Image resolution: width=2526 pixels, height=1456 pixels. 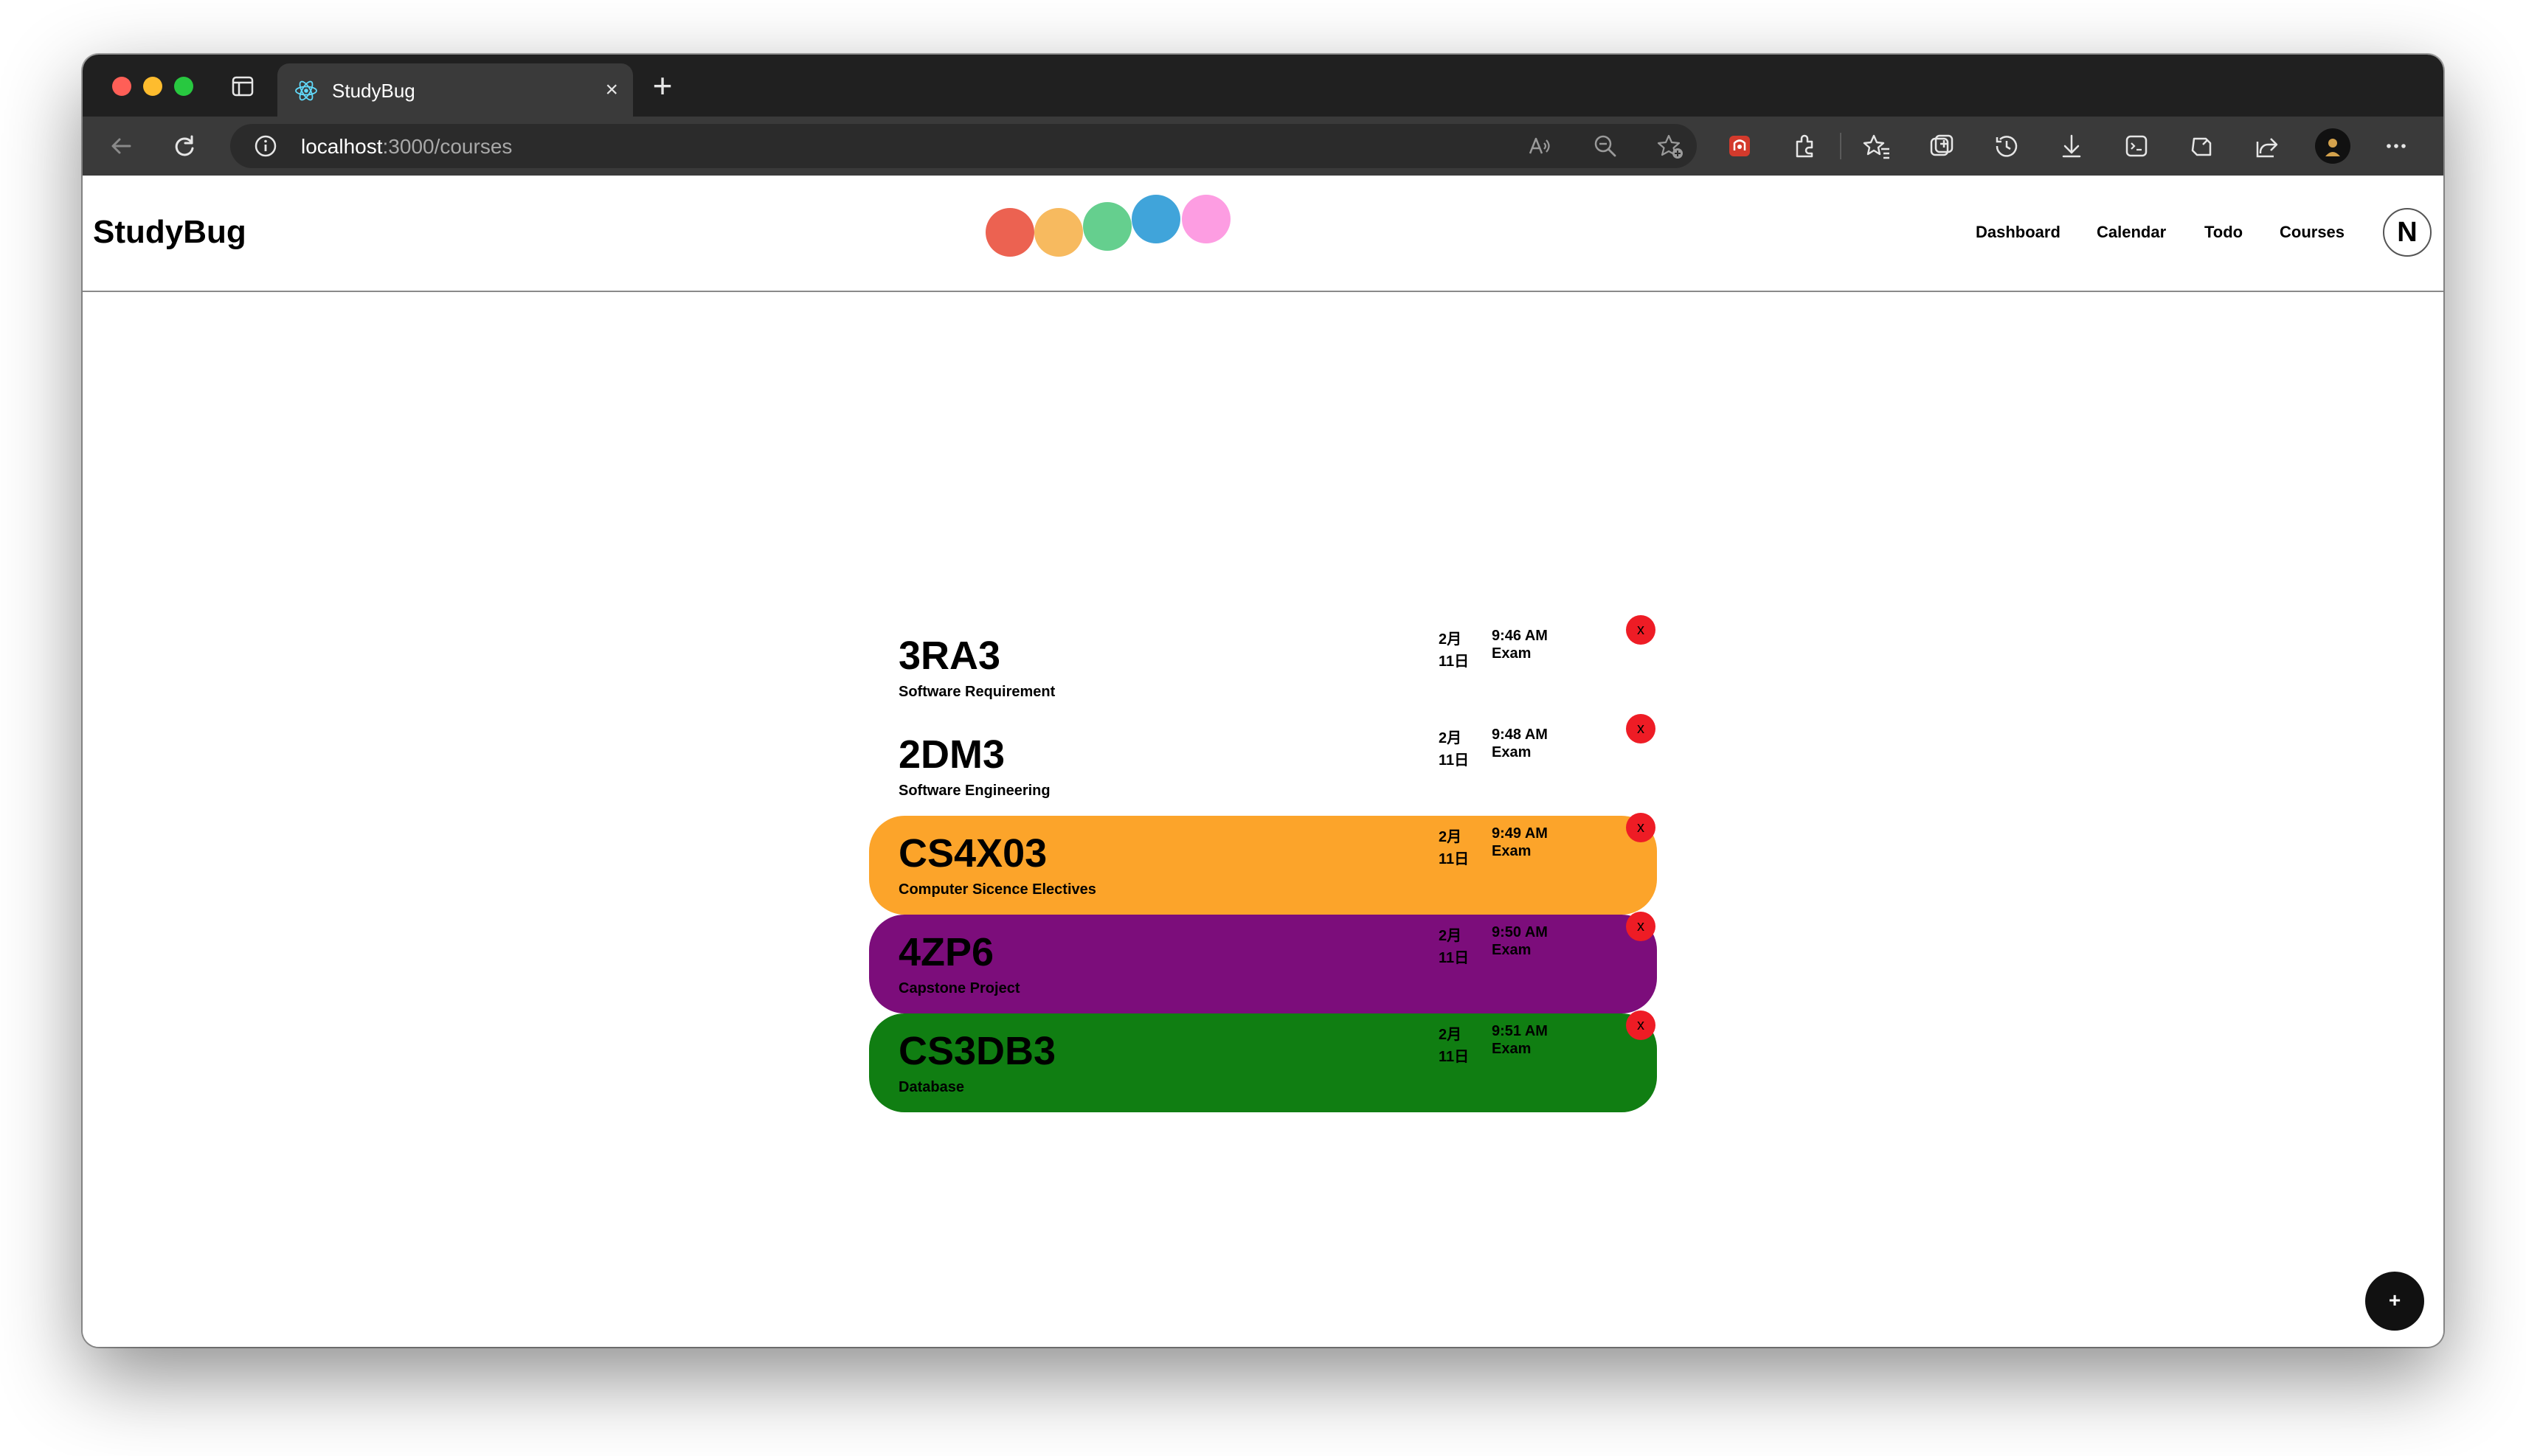 What do you see at coordinates (342, 146) in the screenshot?
I see `url-host: localhost` at bounding box center [342, 146].